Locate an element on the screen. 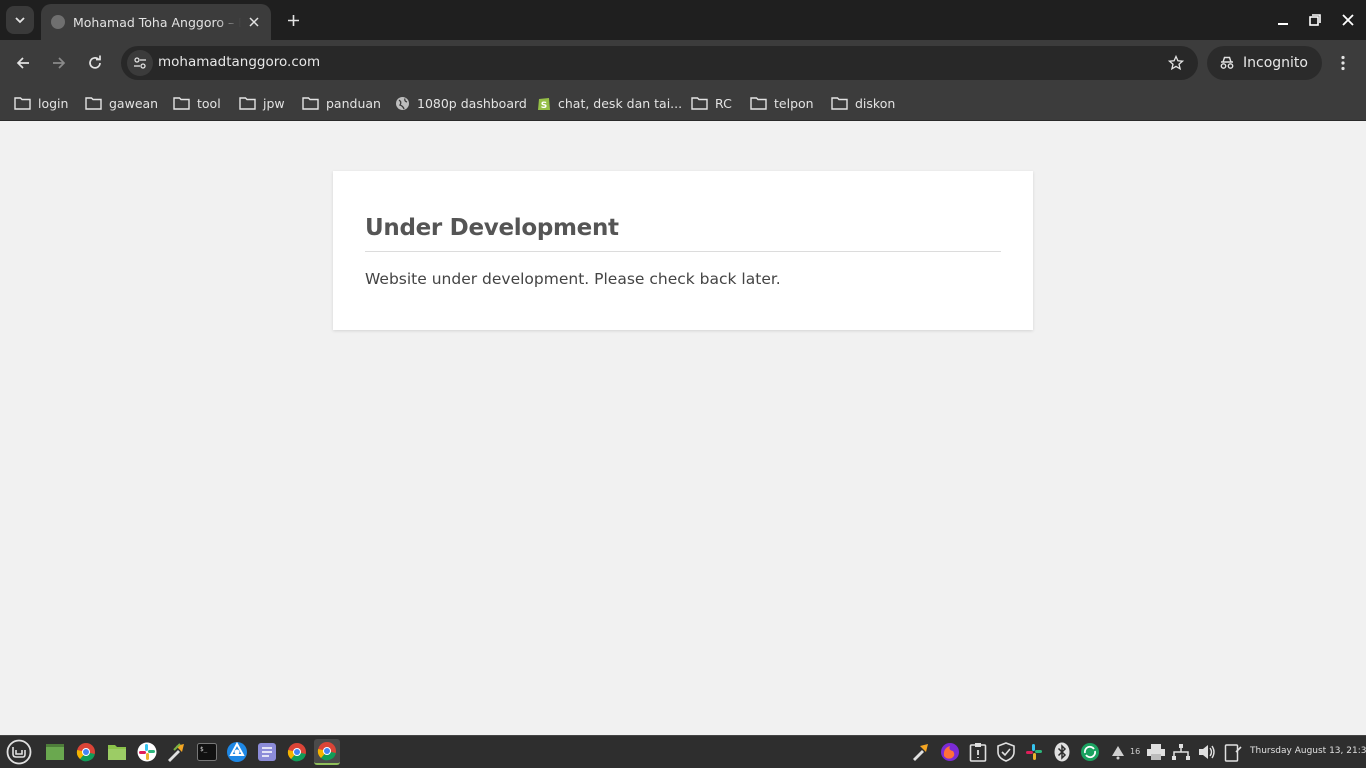 The height and width of the screenshot is (768, 1366). tab-close-button is located at coordinates (254, 22).